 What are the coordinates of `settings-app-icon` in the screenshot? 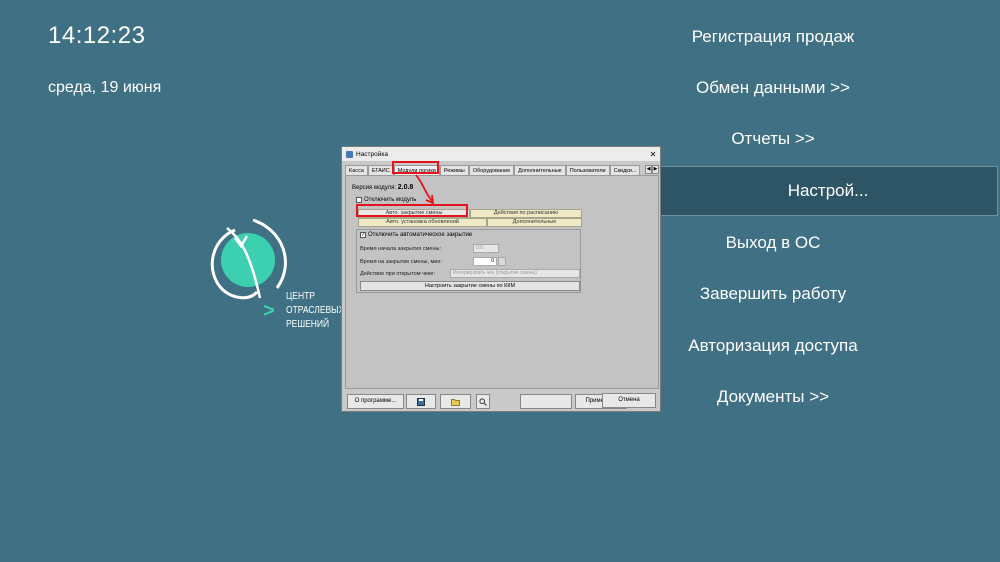 It's located at (349, 154).